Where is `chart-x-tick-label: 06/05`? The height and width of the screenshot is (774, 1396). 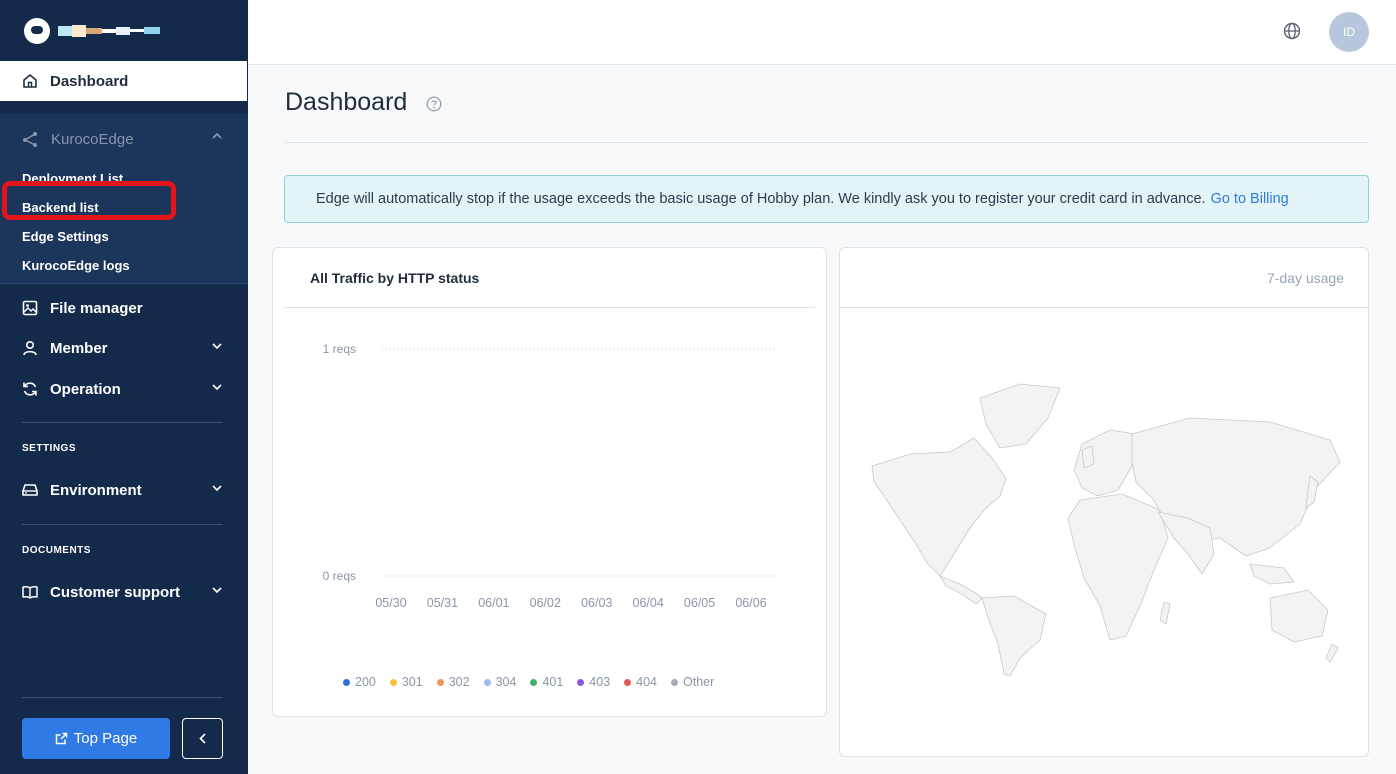 chart-x-tick-label: 06/05 is located at coordinates (699, 603).